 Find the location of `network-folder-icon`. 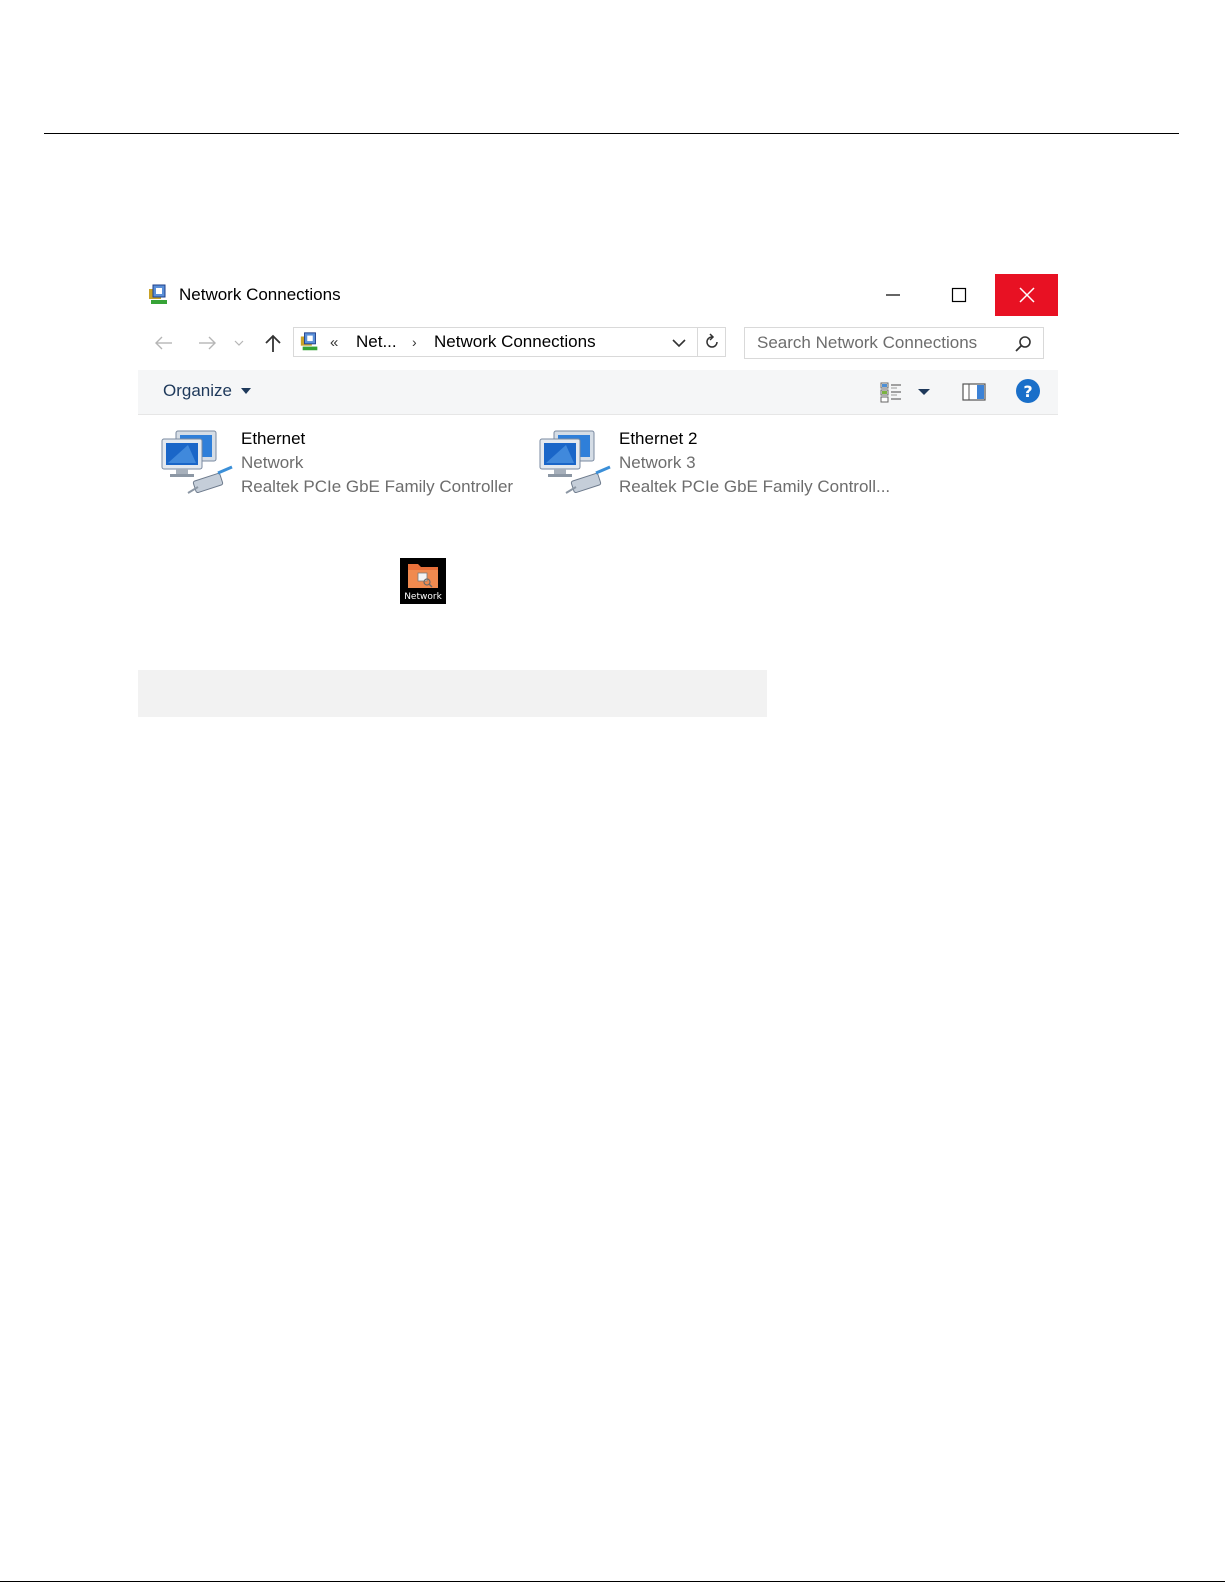

network-folder-icon is located at coordinates (423, 576).